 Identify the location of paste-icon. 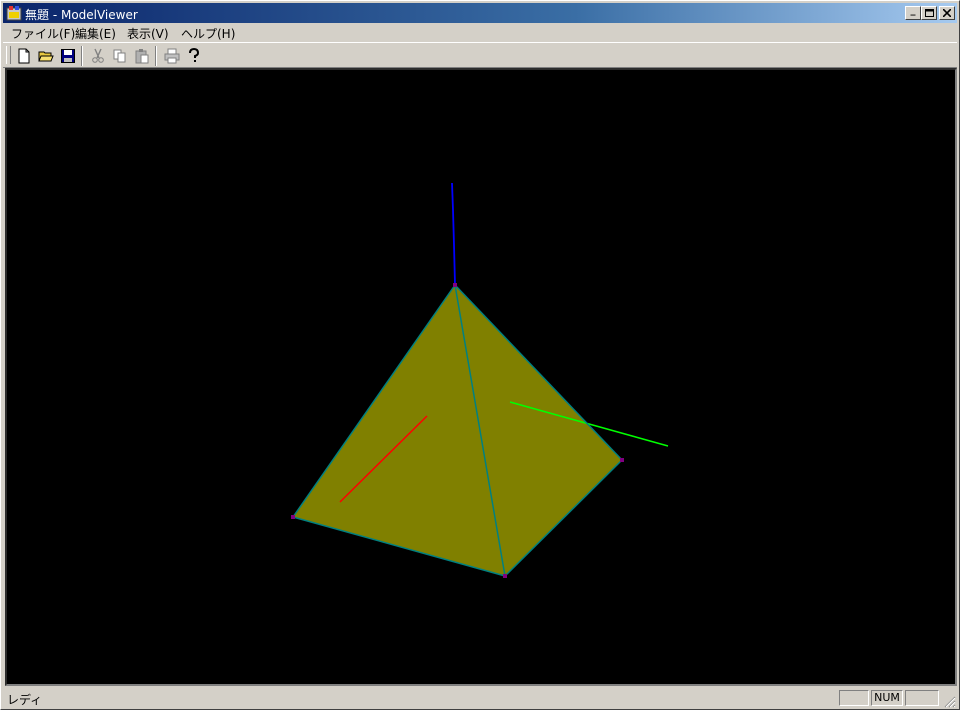
(142, 56).